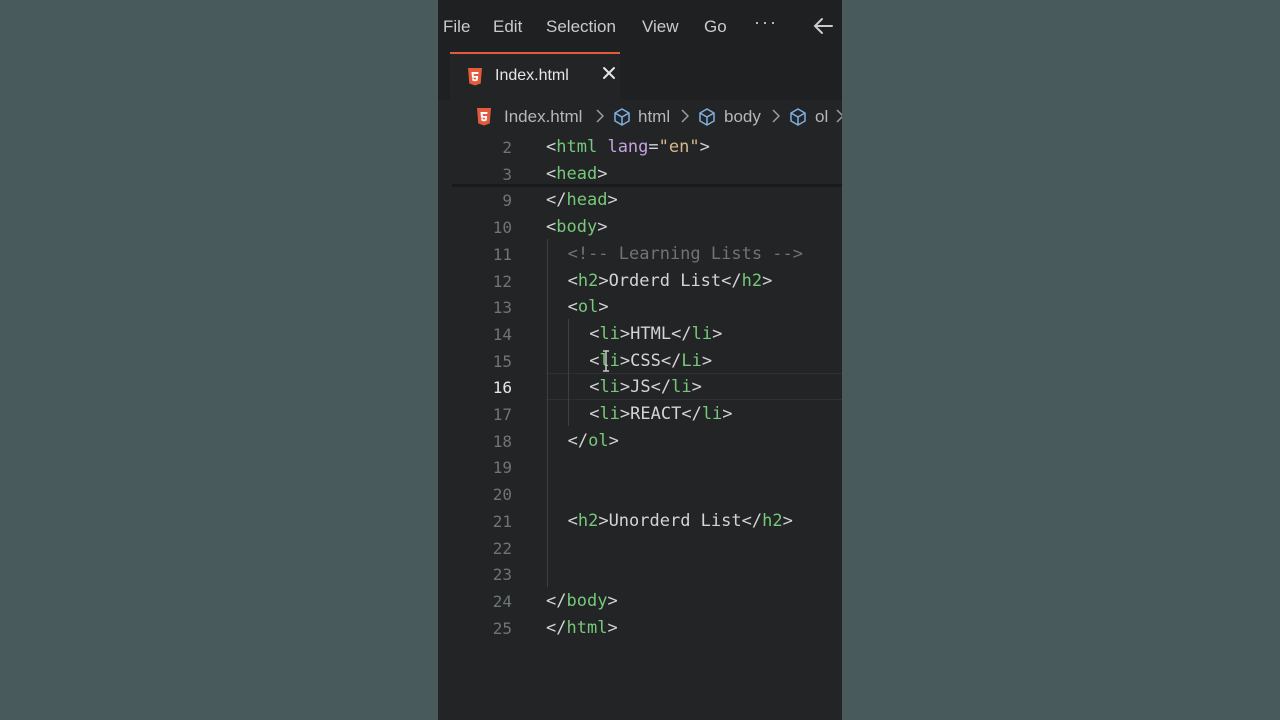 This screenshot has width=1280, height=720. I want to click on code-line: 25 </html>, so click(640, 628).